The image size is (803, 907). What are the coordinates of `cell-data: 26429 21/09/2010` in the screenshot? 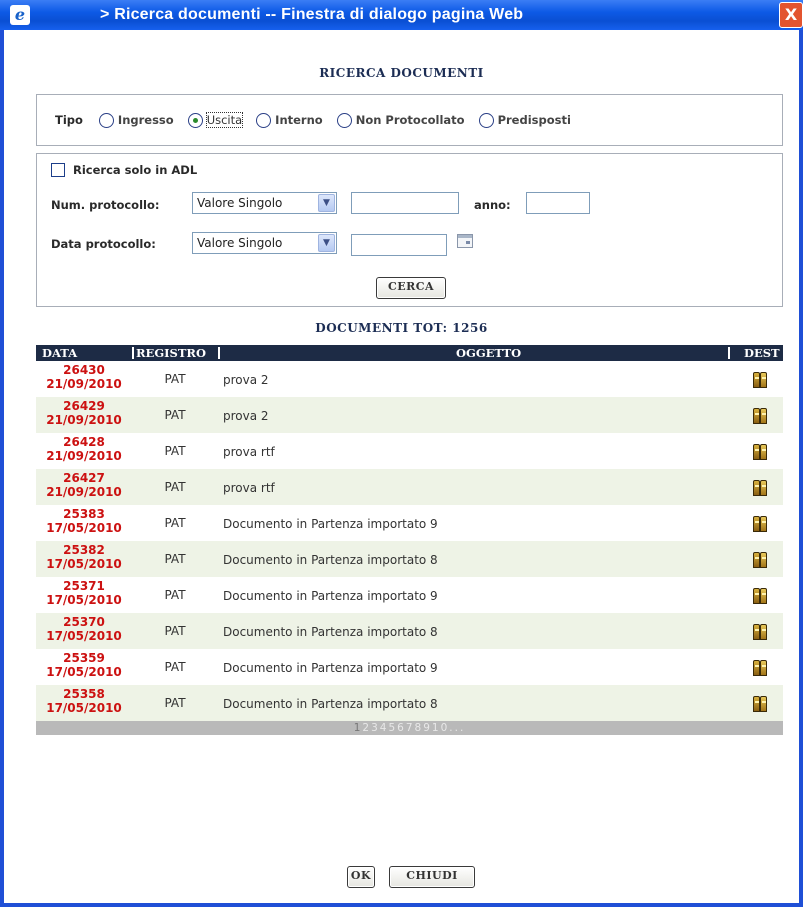 It's located at (84, 413).